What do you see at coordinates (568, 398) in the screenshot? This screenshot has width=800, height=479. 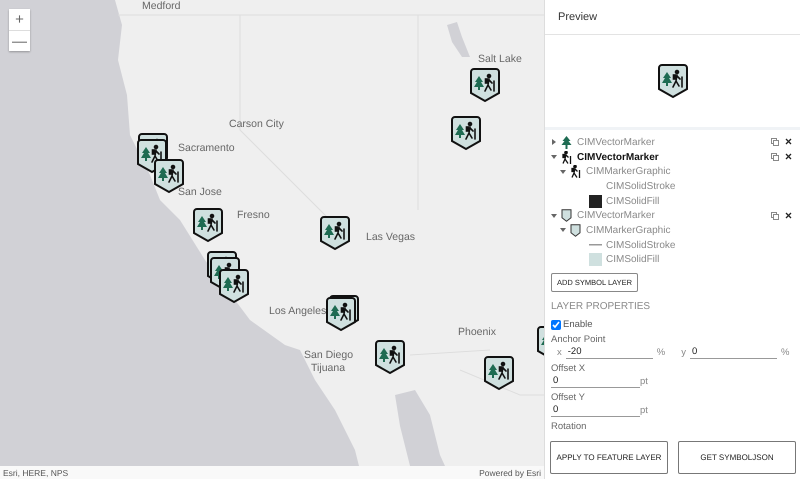 I see `field-label: Offset Y` at bounding box center [568, 398].